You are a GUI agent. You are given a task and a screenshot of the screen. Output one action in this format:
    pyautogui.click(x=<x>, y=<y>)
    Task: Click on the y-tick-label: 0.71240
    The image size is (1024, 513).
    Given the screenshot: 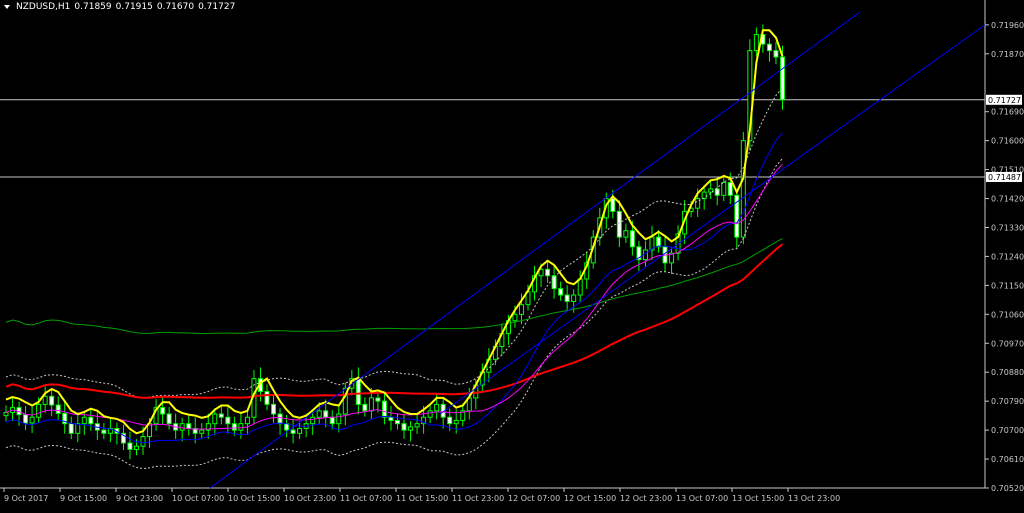 What is the action you would take?
    pyautogui.click(x=1007, y=256)
    